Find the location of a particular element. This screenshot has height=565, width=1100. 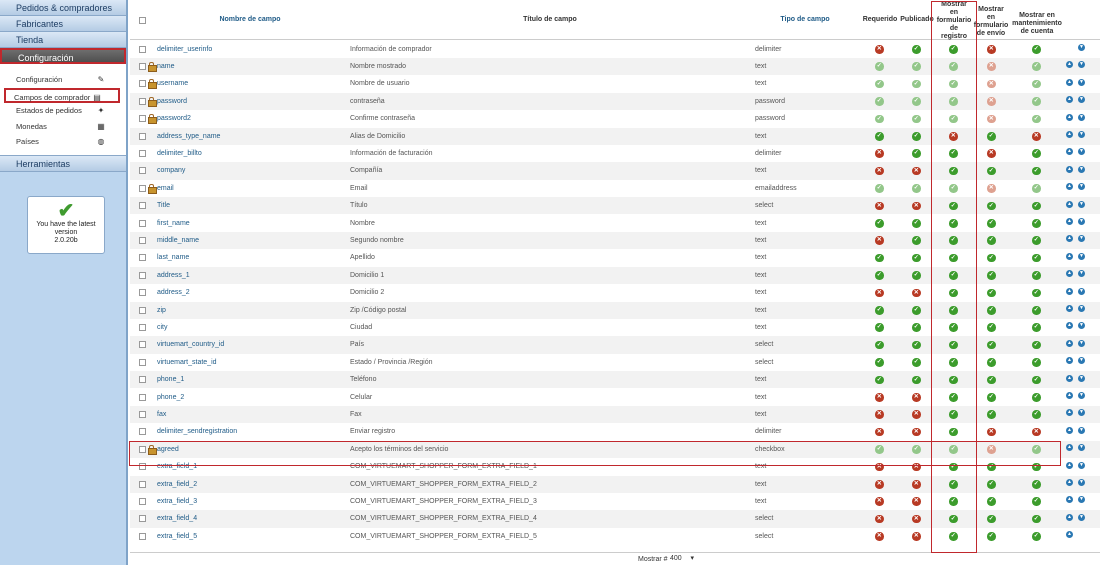

show-account-toggle-icon: ✕ is located at coordinates (1036, 432).